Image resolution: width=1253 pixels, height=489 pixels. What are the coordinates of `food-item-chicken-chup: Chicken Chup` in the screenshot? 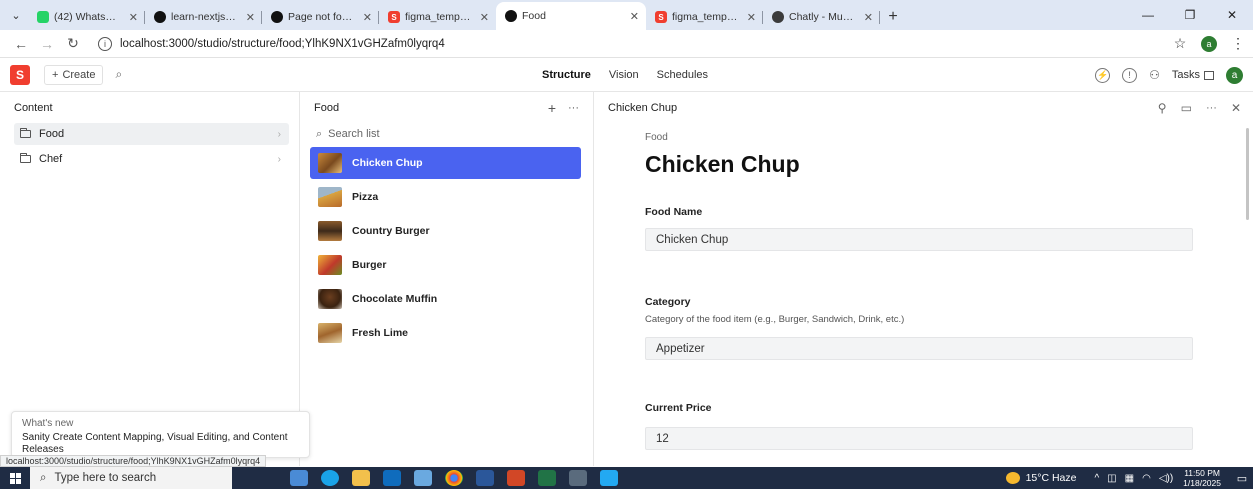 It's located at (445, 163).